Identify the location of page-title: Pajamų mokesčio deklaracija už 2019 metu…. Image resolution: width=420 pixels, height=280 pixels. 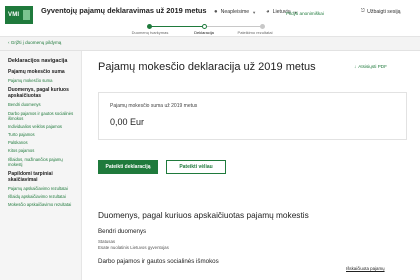
(207, 67).